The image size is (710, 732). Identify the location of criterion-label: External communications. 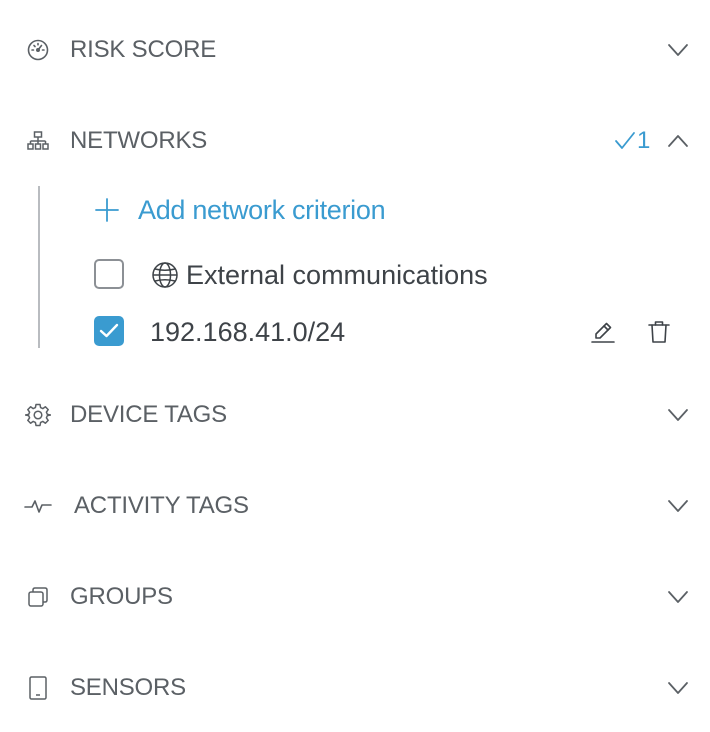
(337, 275).